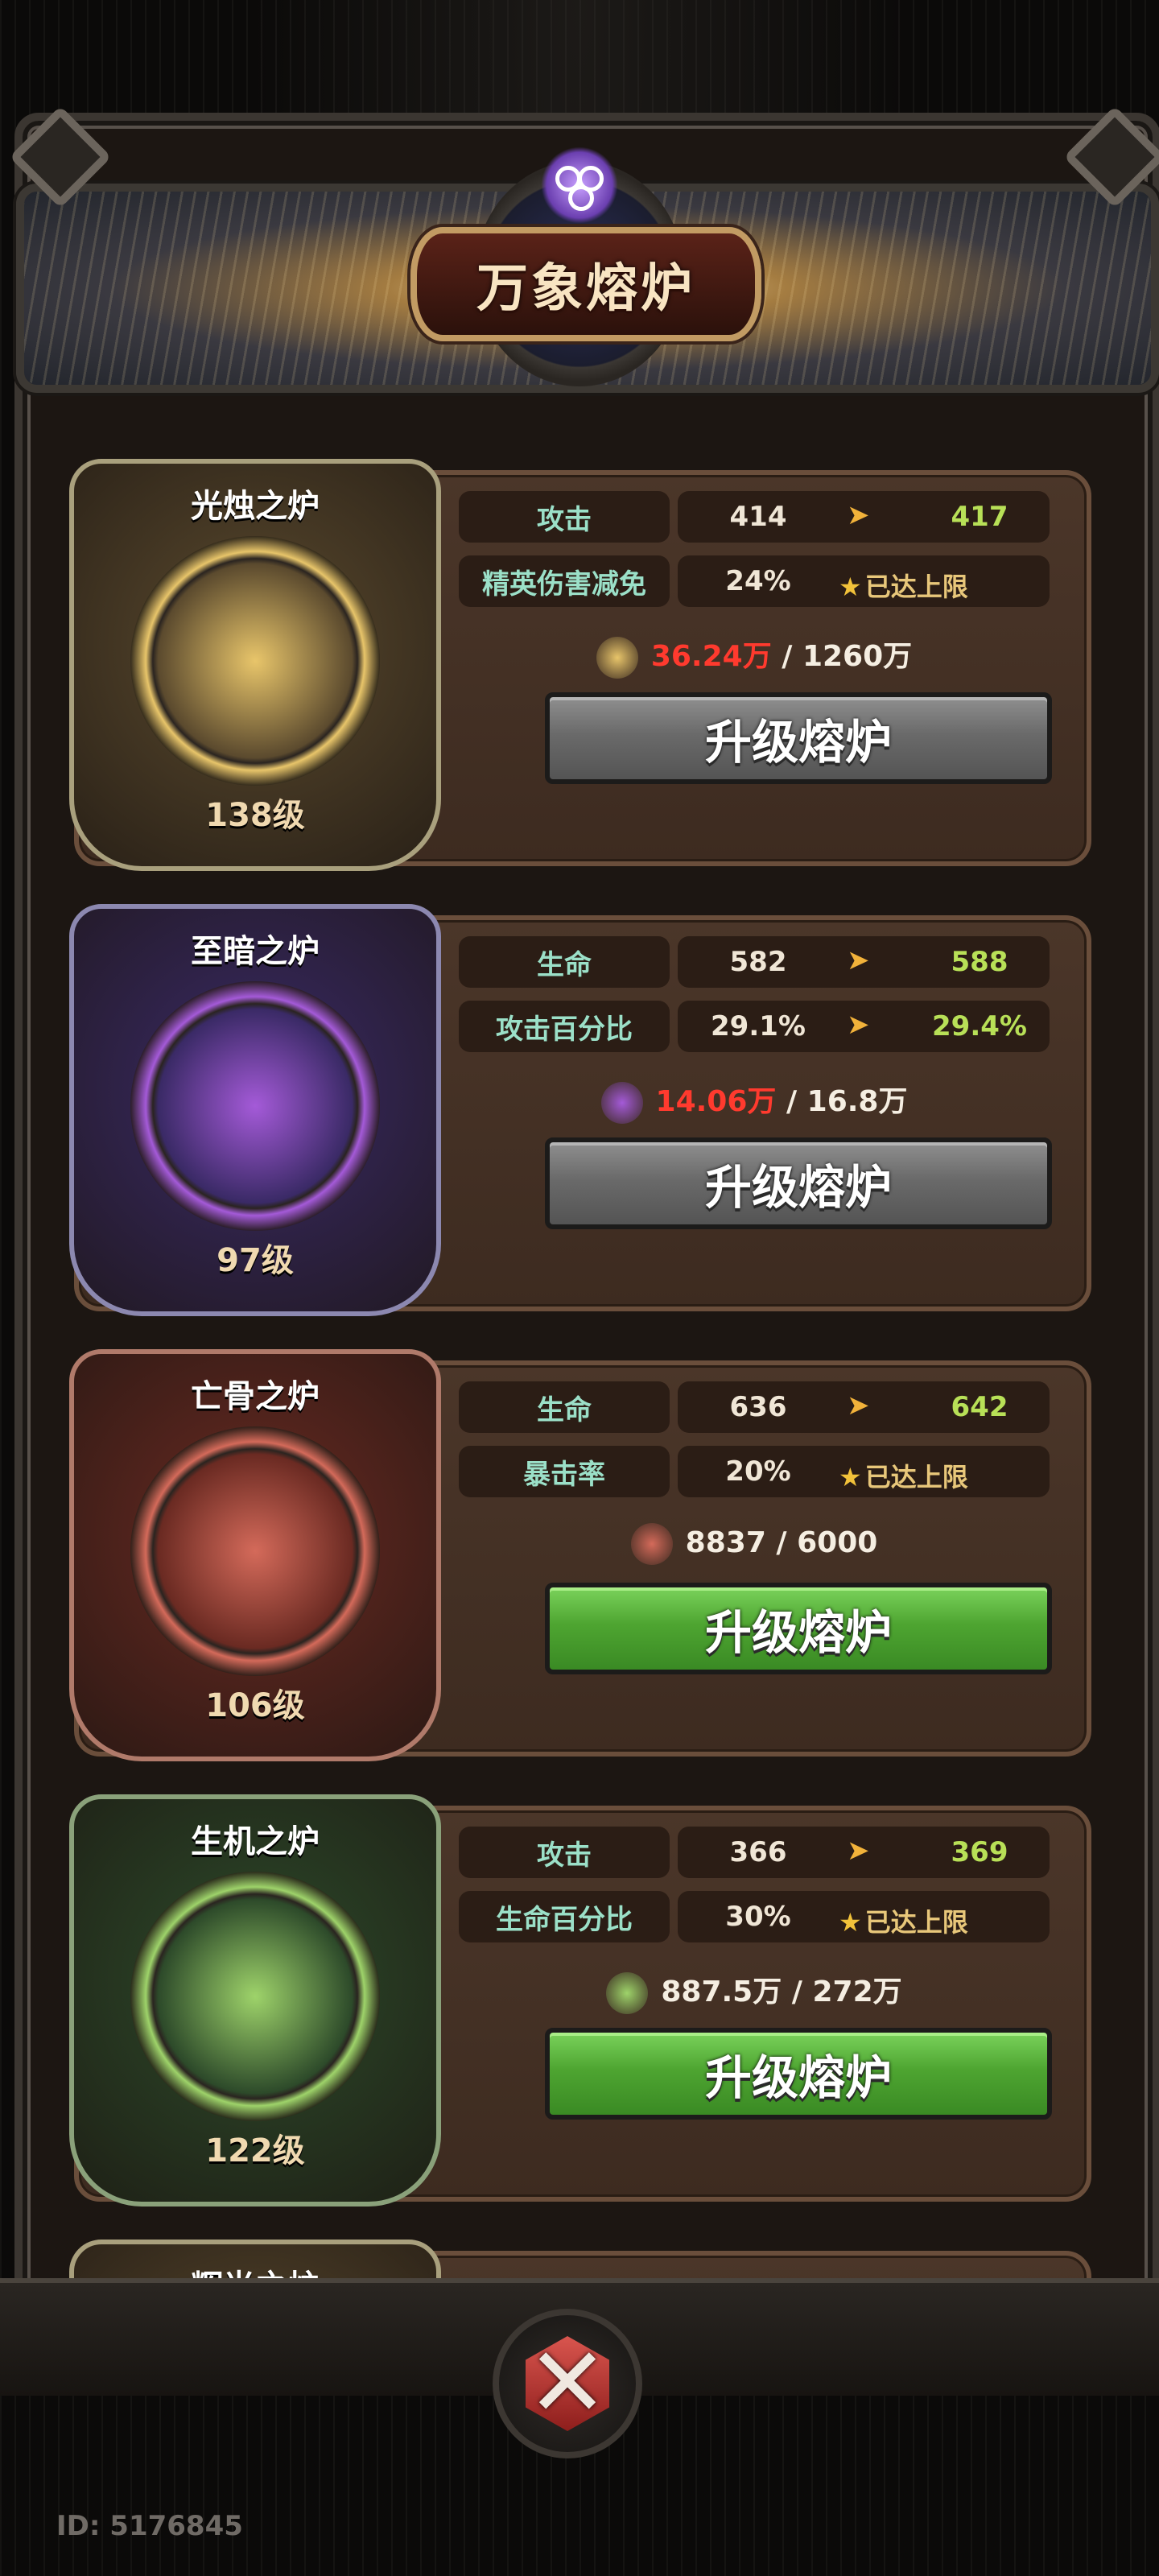 This screenshot has width=1159, height=2576. Describe the element at coordinates (564, 1026) in the screenshot. I see `stat-label: 攻击百分比` at that location.